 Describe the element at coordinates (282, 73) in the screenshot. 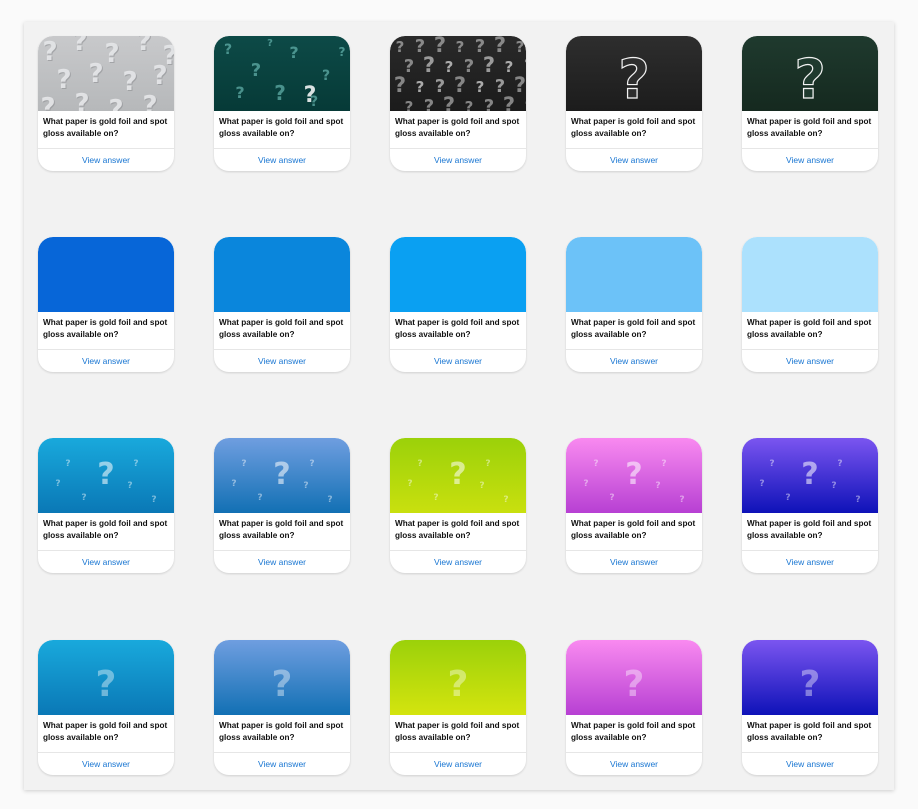

I see `card-thumbnail: ??????????` at that location.